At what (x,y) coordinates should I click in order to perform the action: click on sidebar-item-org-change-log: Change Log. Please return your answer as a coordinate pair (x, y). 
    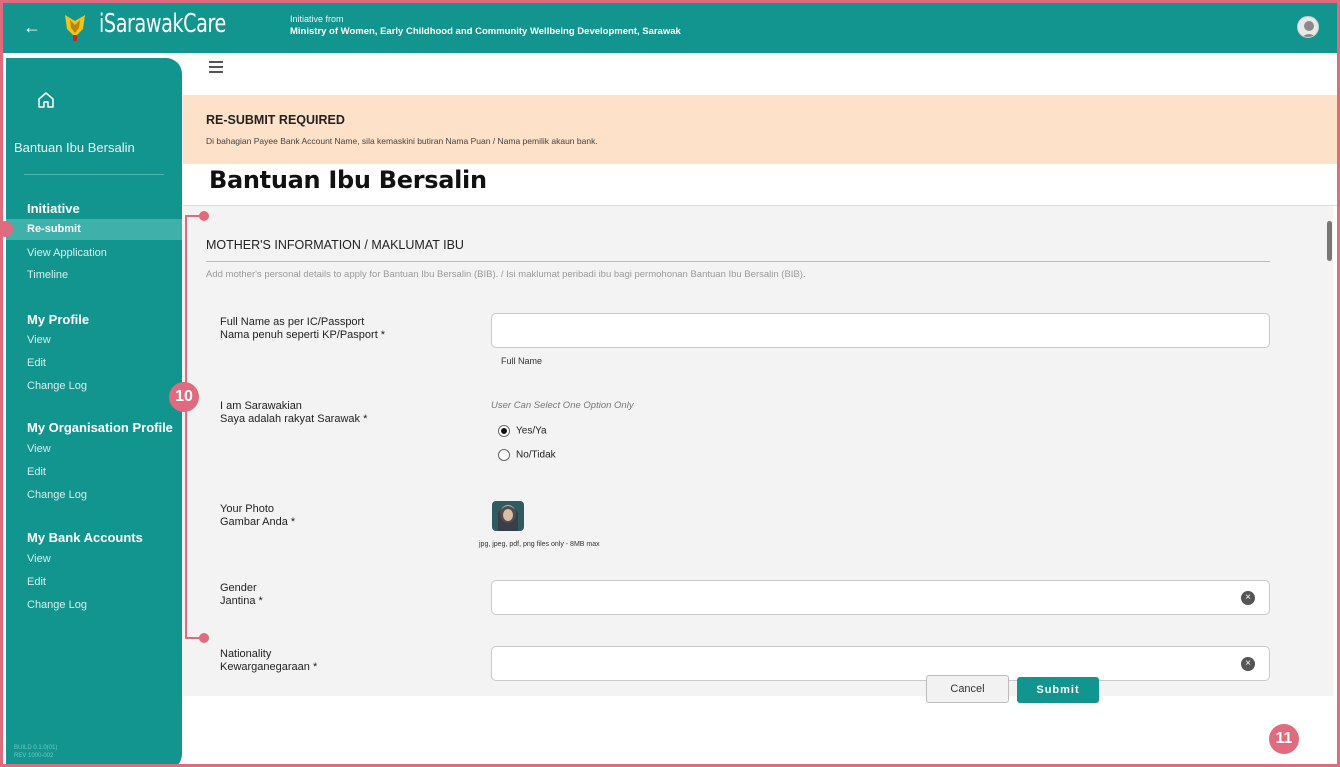
    Looking at the image, I should click on (57, 495).